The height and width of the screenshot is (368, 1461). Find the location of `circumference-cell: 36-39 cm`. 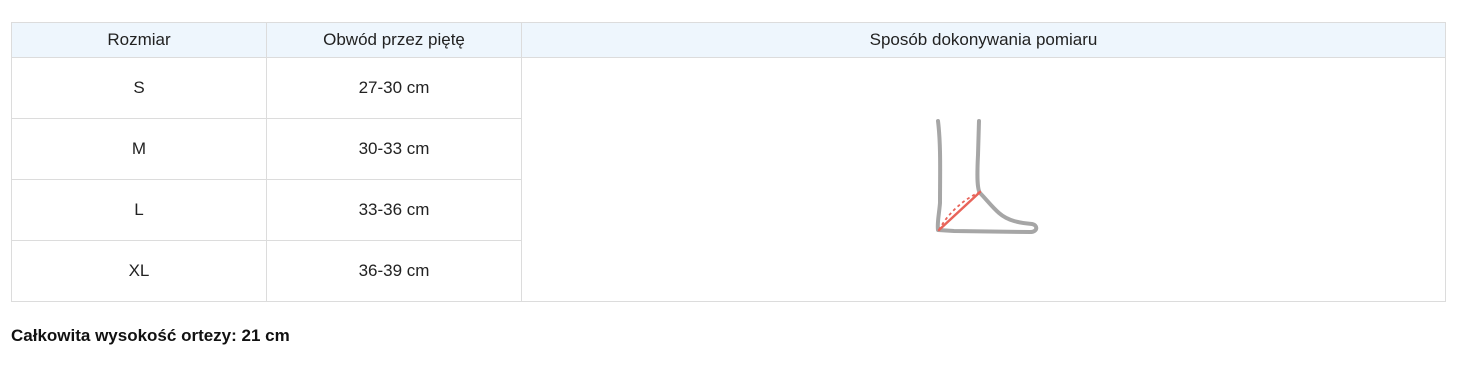

circumference-cell: 36-39 cm is located at coordinates (394, 271).